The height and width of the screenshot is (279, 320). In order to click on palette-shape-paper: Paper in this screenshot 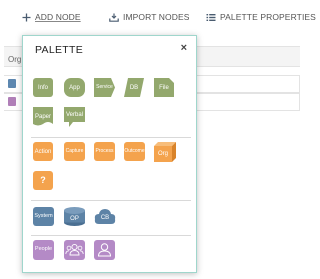, I will do `click(43, 116)`.